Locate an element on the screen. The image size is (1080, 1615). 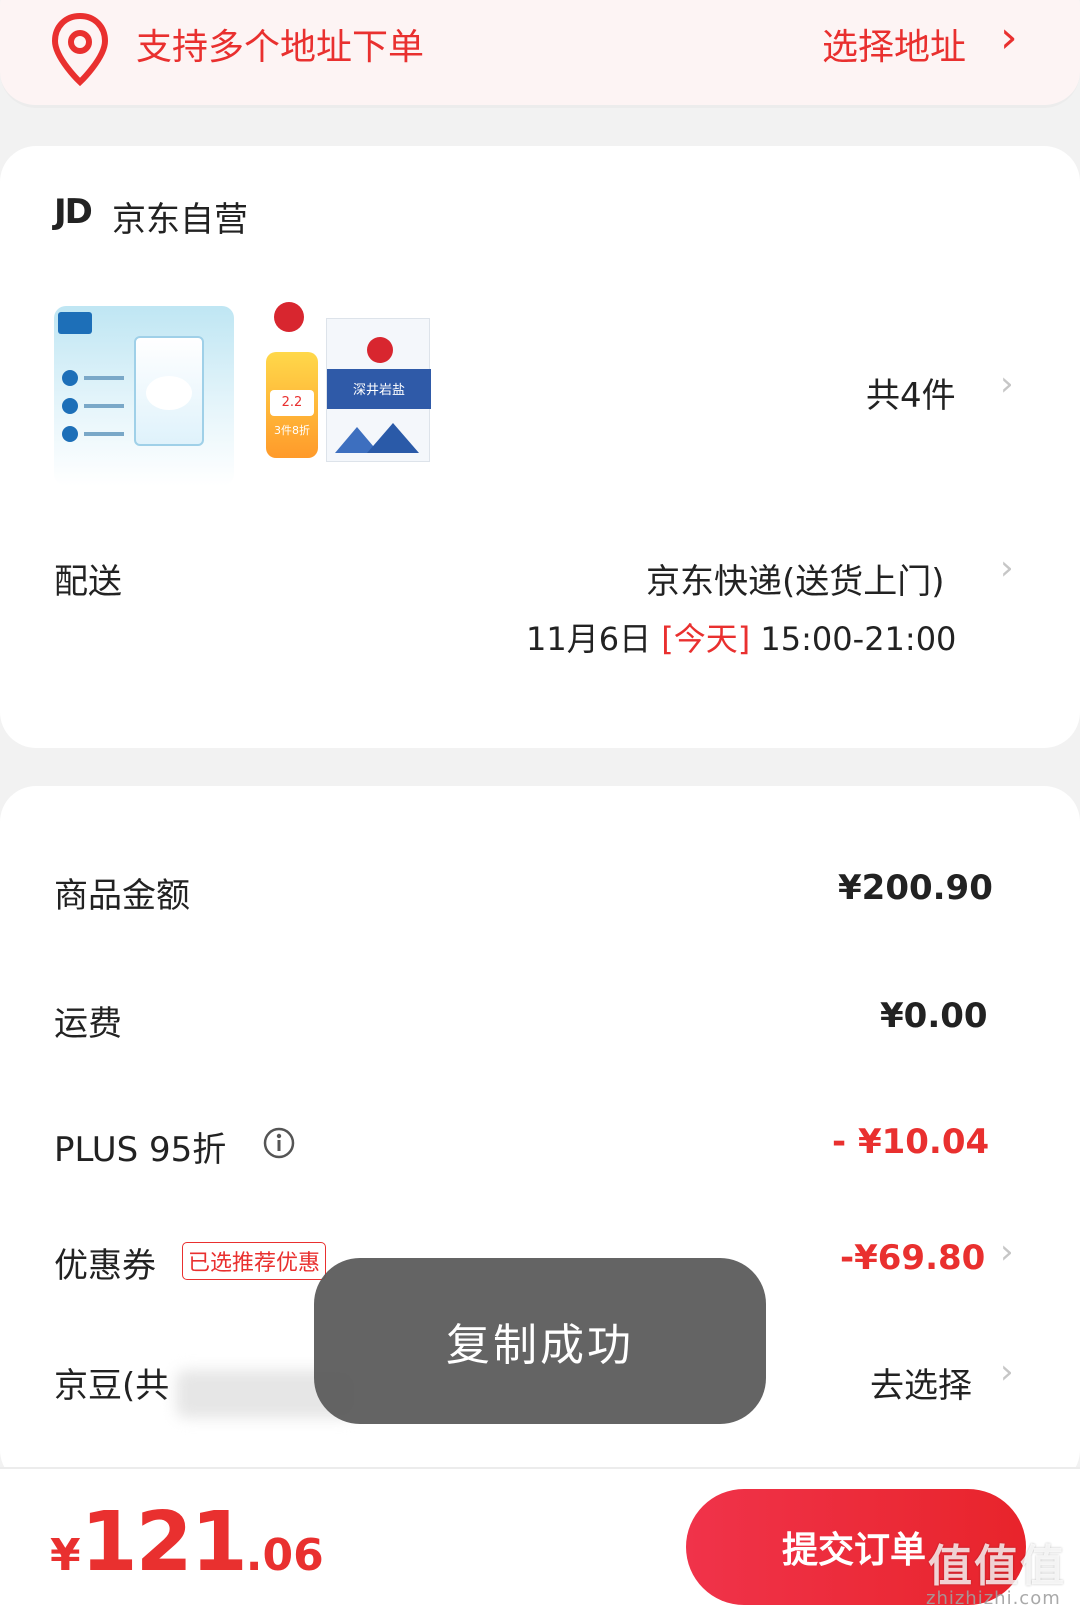
shipping-label: 运费 is located at coordinates (88, 1024).